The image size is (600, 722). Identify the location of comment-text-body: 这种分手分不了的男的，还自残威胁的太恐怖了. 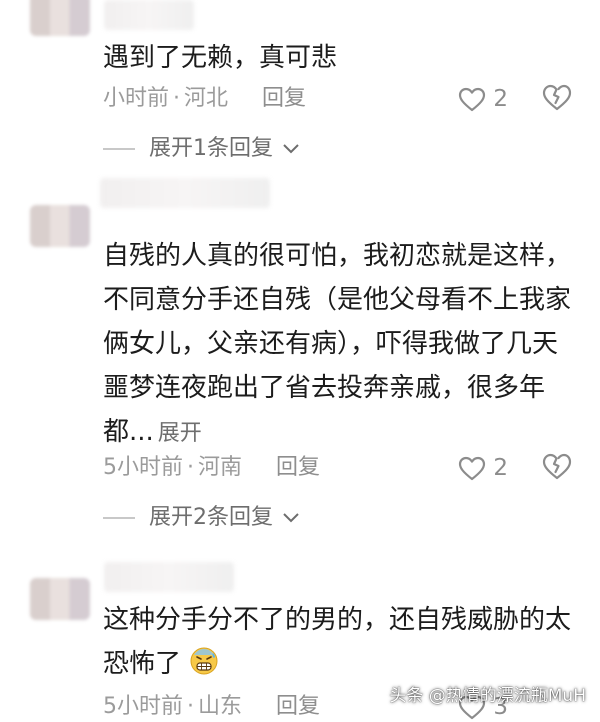
(337, 642).